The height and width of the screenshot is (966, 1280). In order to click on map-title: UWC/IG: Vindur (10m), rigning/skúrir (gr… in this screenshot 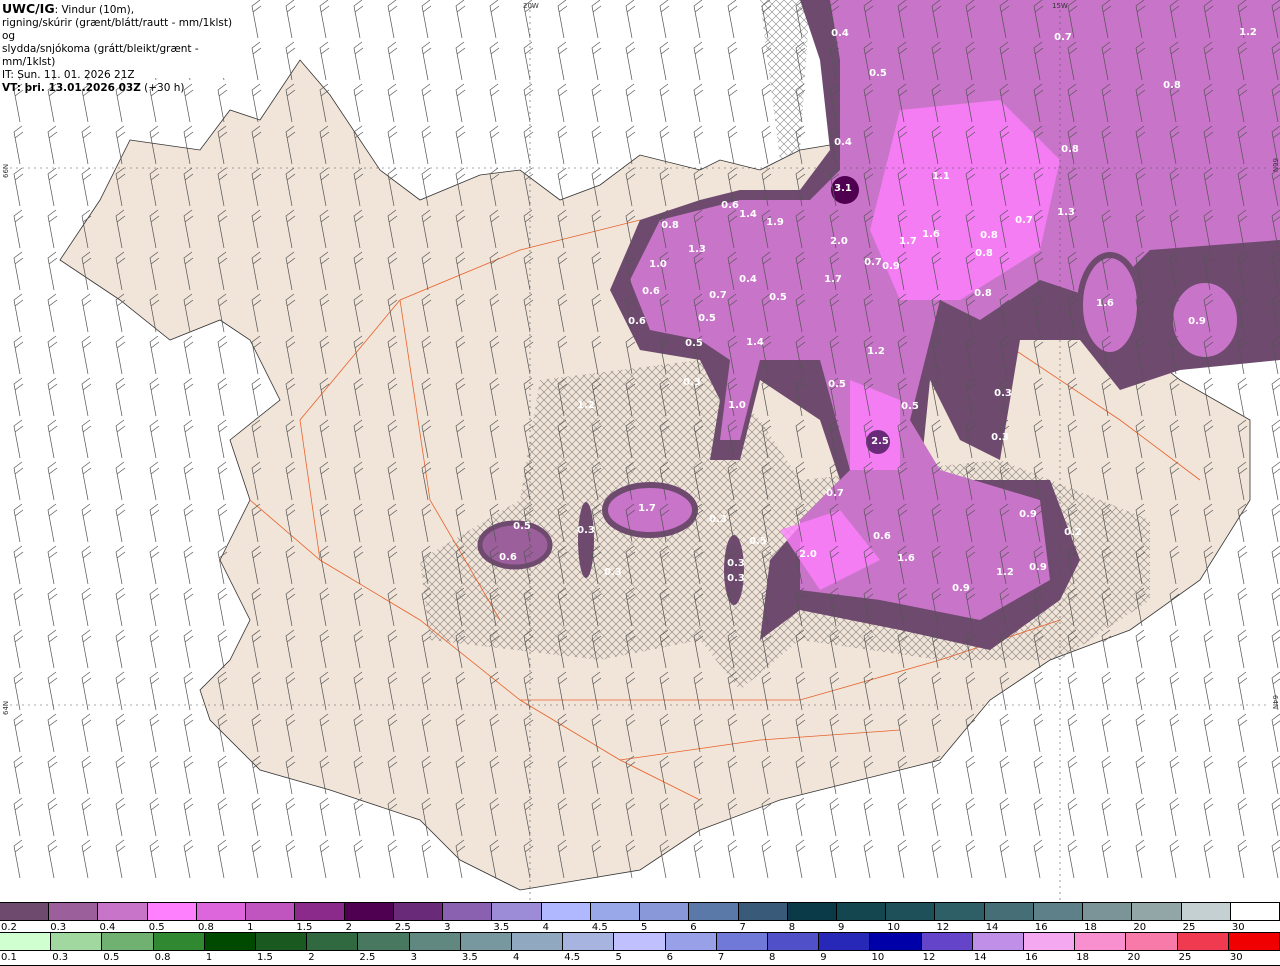, I will do `click(120, 47)`.